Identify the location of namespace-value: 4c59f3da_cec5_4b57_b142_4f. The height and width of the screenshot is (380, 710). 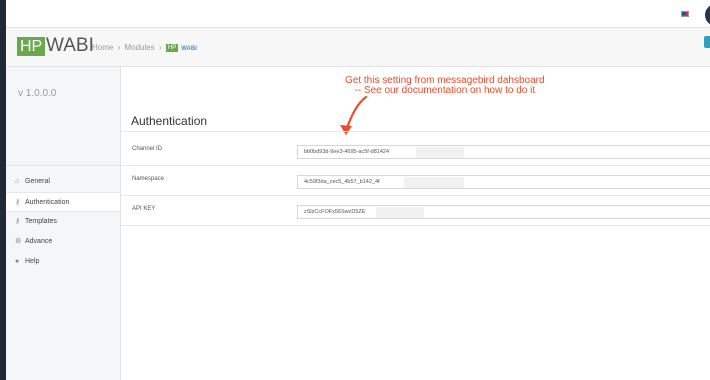
(342, 182).